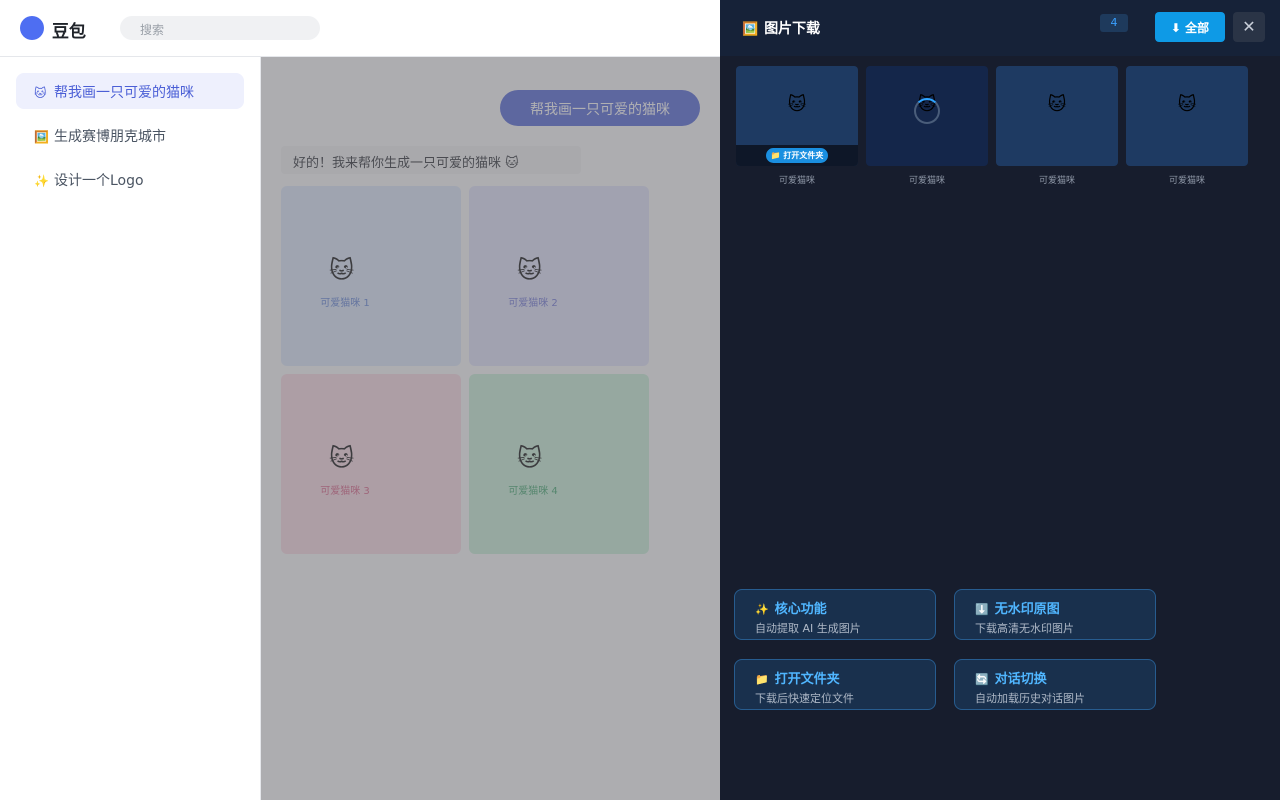 The image size is (1280, 800). What do you see at coordinates (982, 679) in the screenshot?
I see `refresh-icon: 🔄` at bounding box center [982, 679].